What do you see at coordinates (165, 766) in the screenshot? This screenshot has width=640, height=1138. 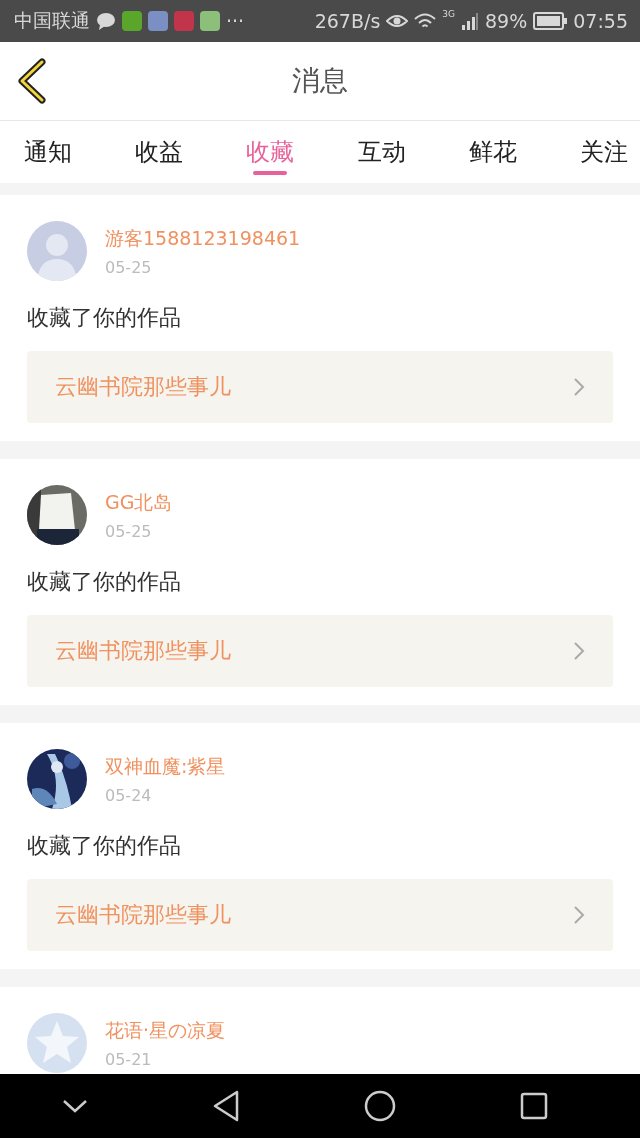 I see `user-name: 双神血魔:紫星` at bounding box center [165, 766].